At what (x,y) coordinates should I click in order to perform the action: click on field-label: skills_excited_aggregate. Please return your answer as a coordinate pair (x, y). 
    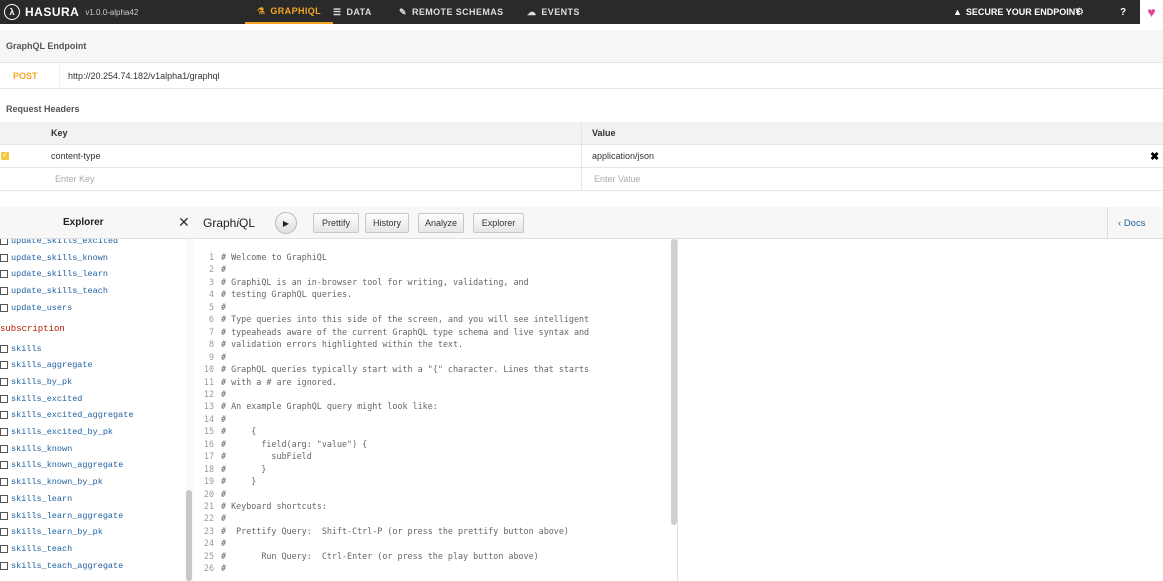
    Looking at the image, I should click on (72, 415).